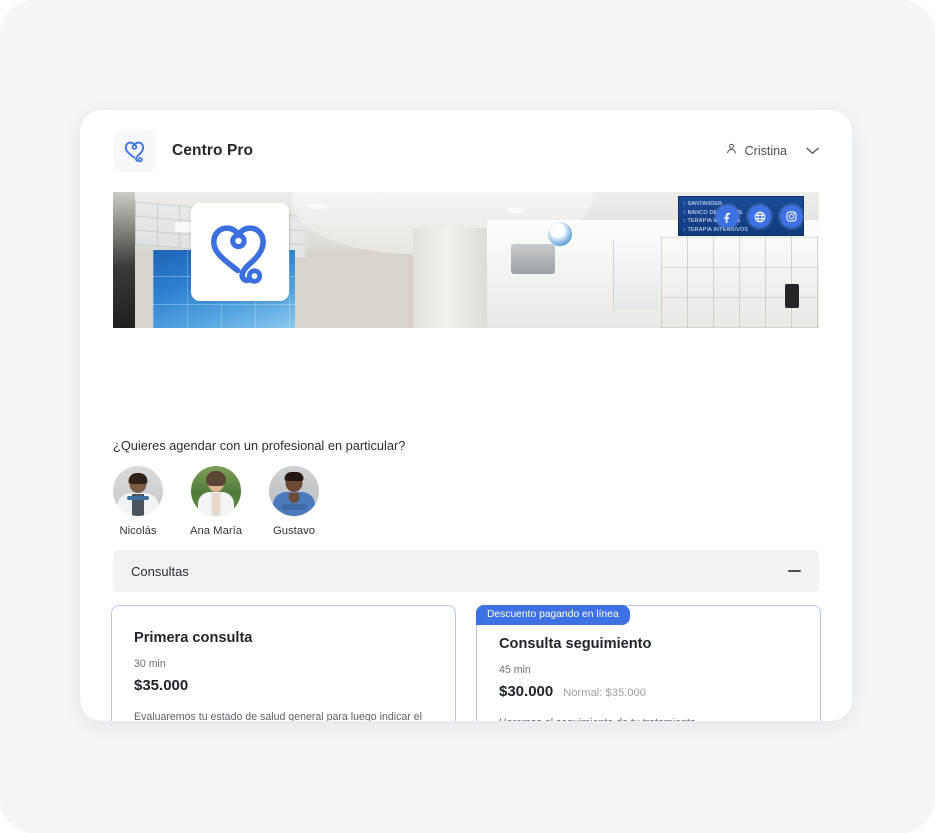  Describe the element at coordinates (283, 685) in the screenshot. I see `service-price-line: $35.000` at that location.